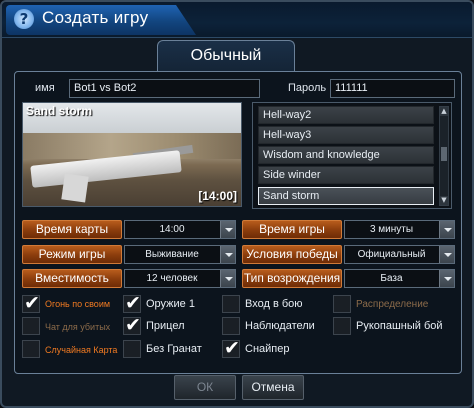 This screenshot has height=408, width=474. I want to click on random-map-label: Случайная Карта, so click(81, 350).